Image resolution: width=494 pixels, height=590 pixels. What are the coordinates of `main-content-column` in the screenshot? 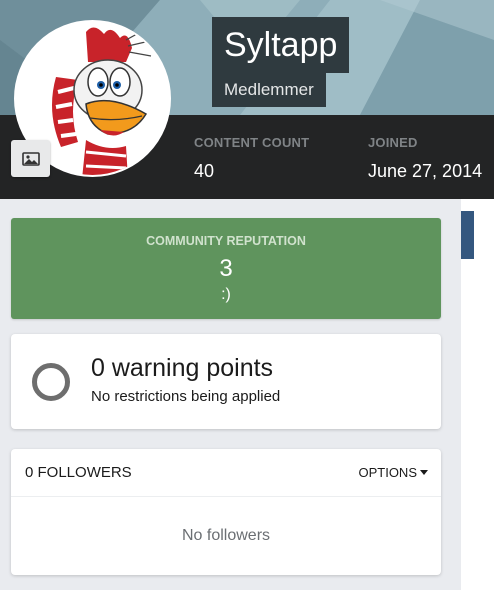 It's located at (477, 394).